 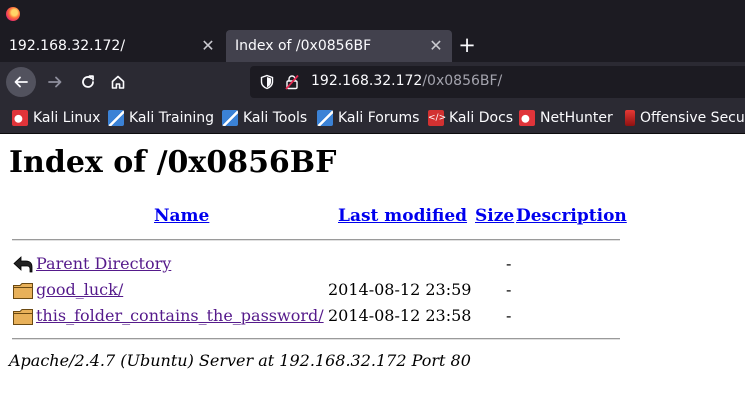 I want to click on new-tab-button: +, so click(x=467, y=45).